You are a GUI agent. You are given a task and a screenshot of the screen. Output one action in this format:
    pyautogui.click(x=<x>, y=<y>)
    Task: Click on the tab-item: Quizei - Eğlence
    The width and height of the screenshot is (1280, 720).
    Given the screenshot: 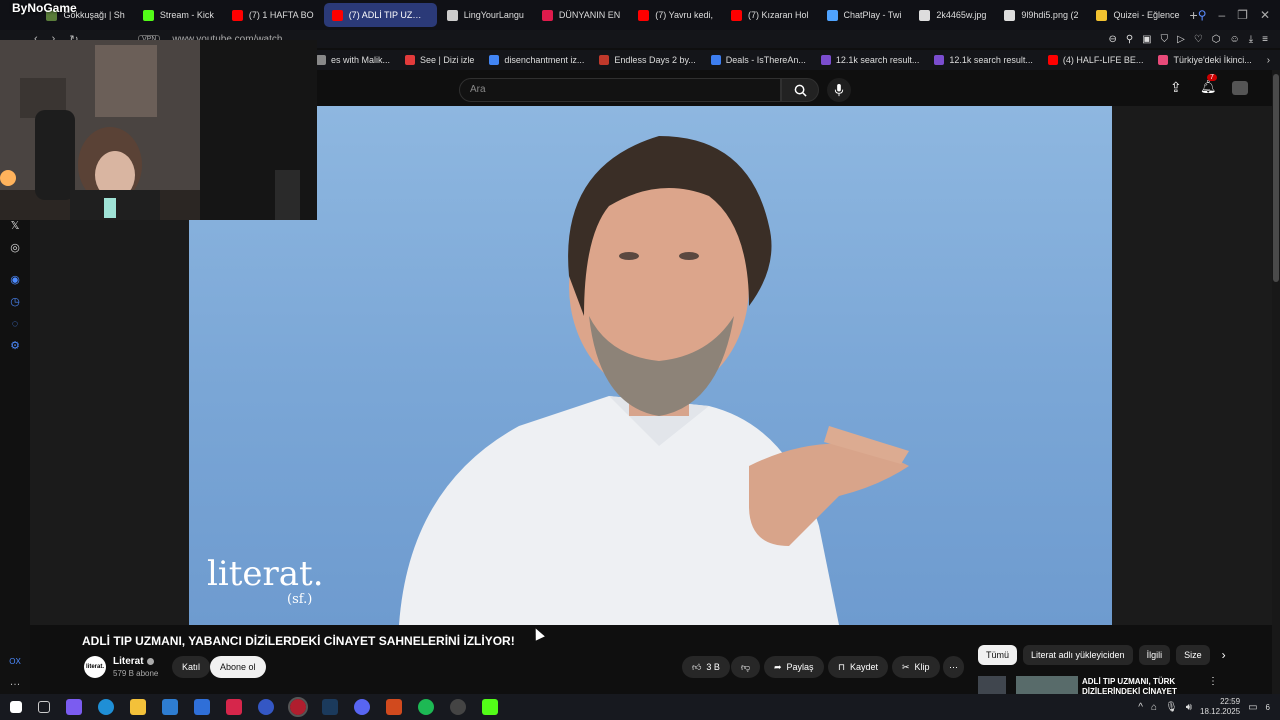 What is the action you would take?
    pyautogui.click(x=1137, y=15)
    